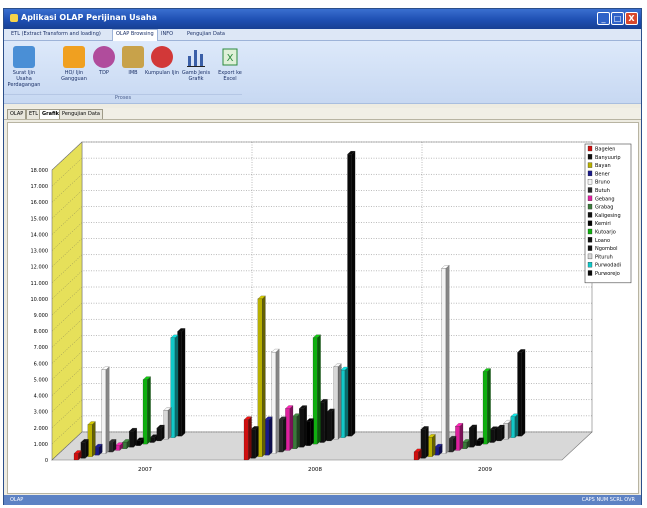 This screenshot has height=508, width=647. I want to click on x-tick-label: 2008, so click(315, 470).